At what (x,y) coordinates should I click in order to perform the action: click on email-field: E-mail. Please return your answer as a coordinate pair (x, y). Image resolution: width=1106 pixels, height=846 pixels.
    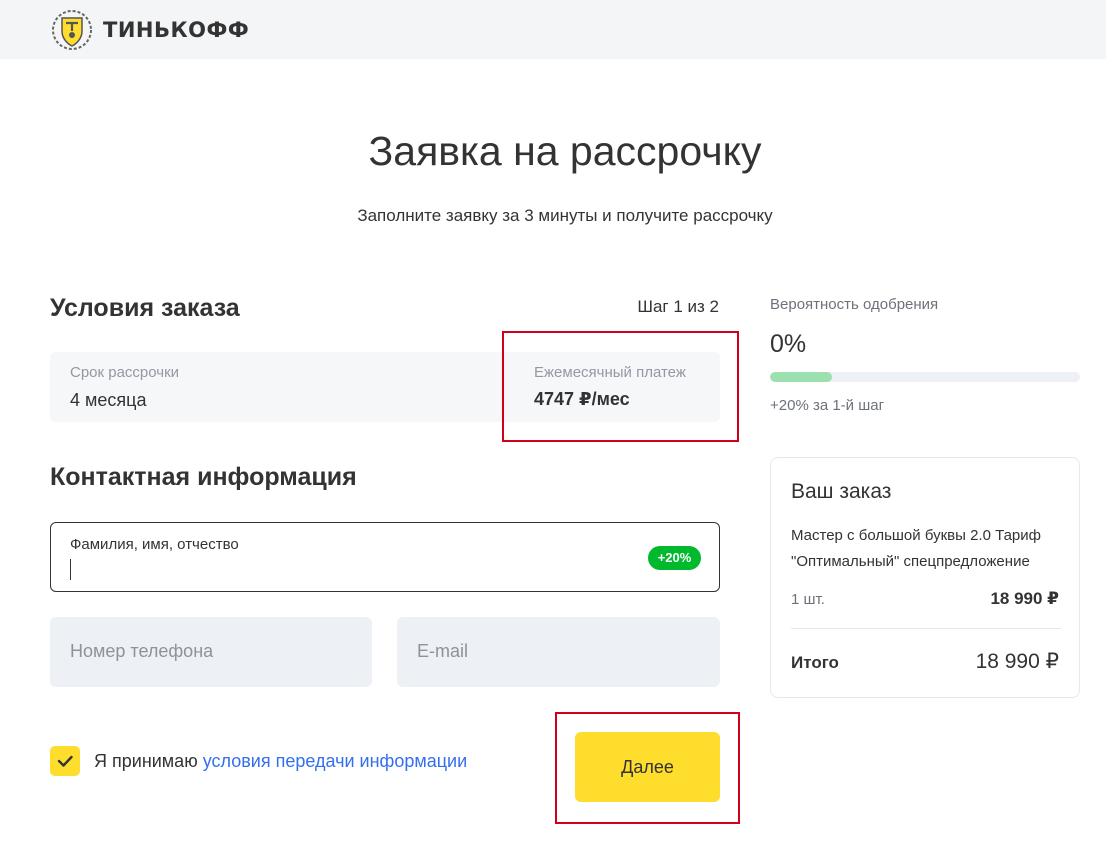
    Looking at the image, I should click on (558, 652).